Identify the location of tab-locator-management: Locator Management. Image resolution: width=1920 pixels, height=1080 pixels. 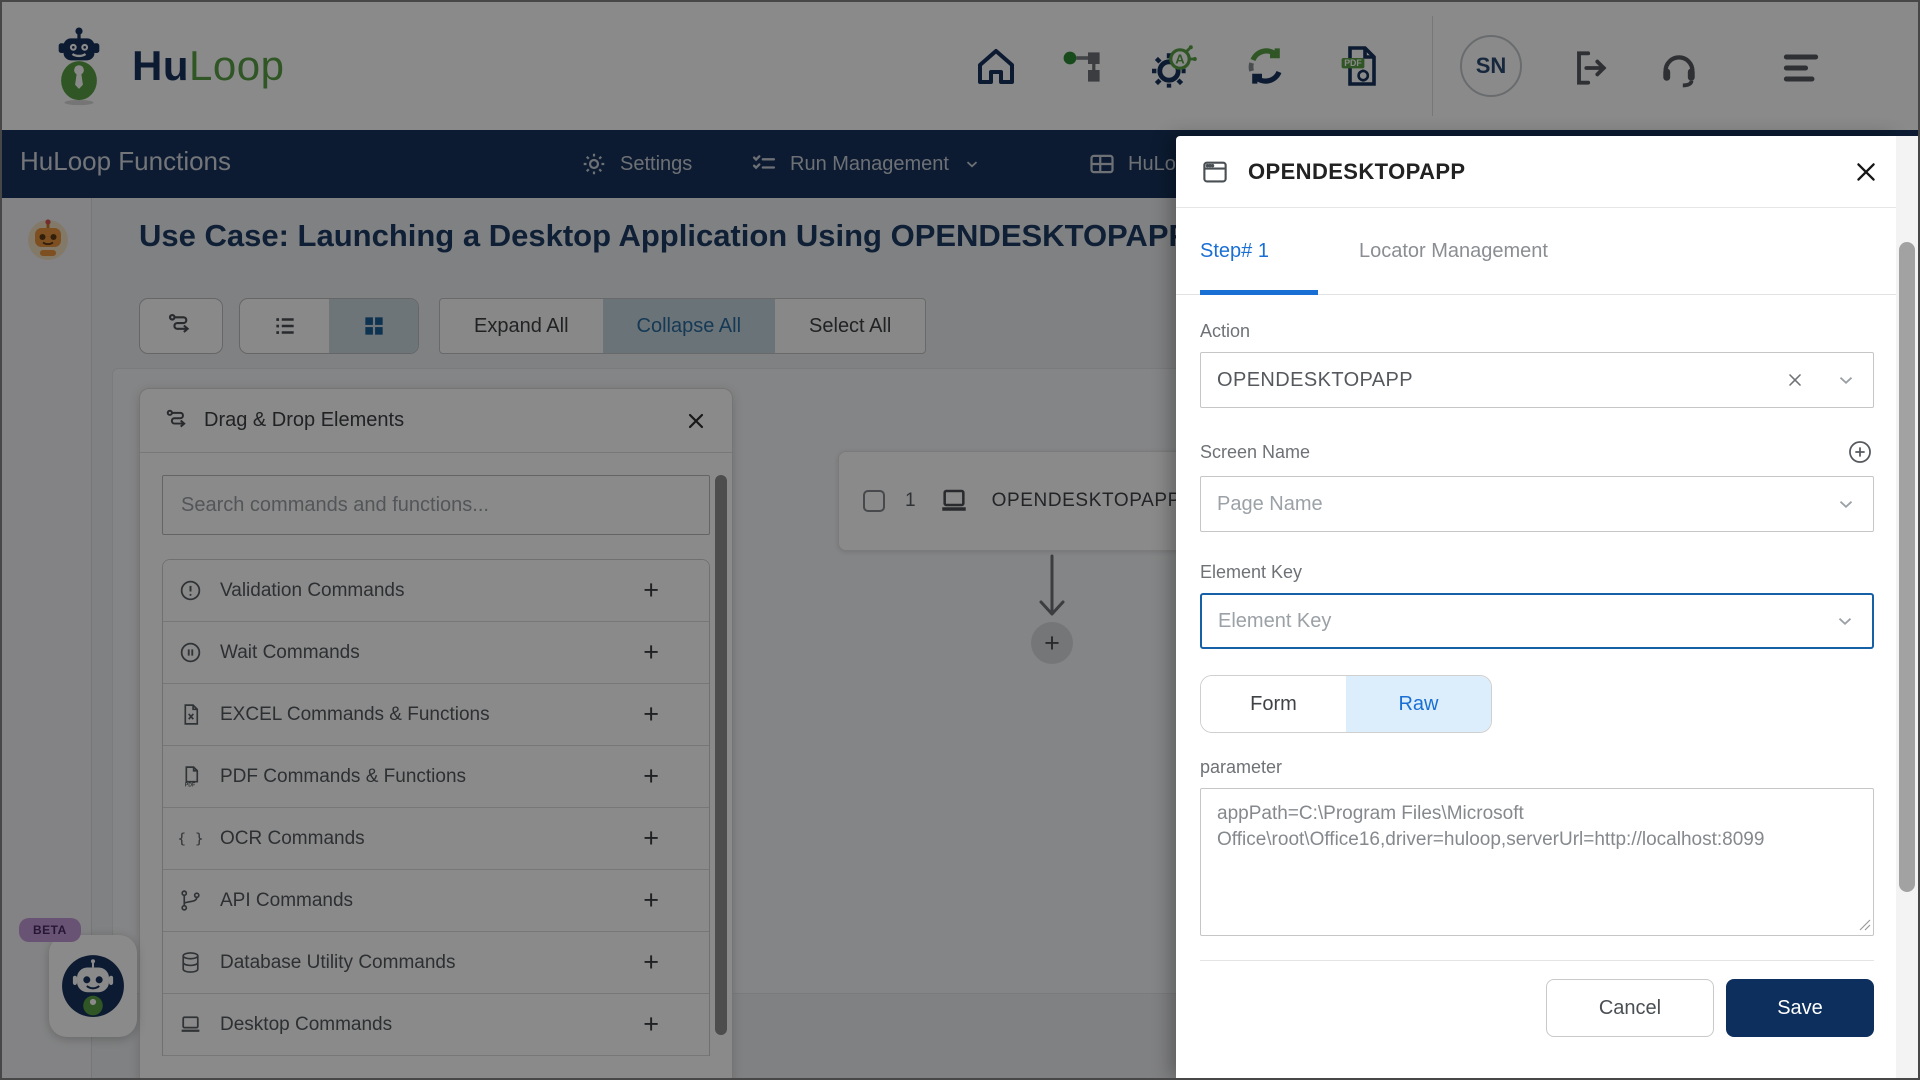
(1453, 251).